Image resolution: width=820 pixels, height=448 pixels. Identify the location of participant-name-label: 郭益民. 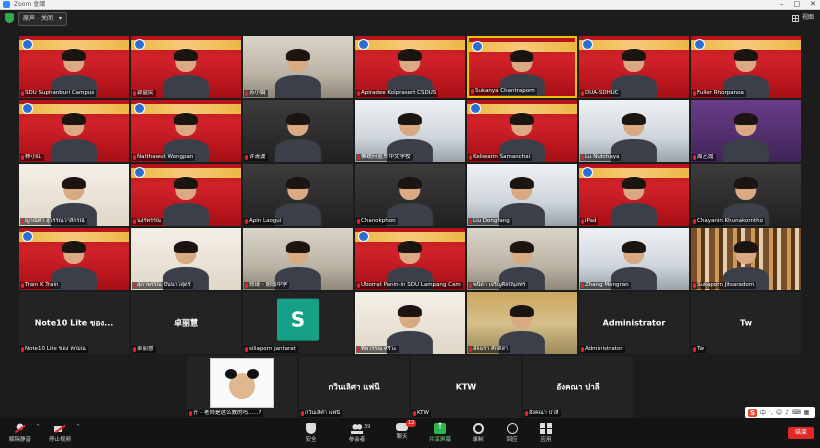
(144, 93).